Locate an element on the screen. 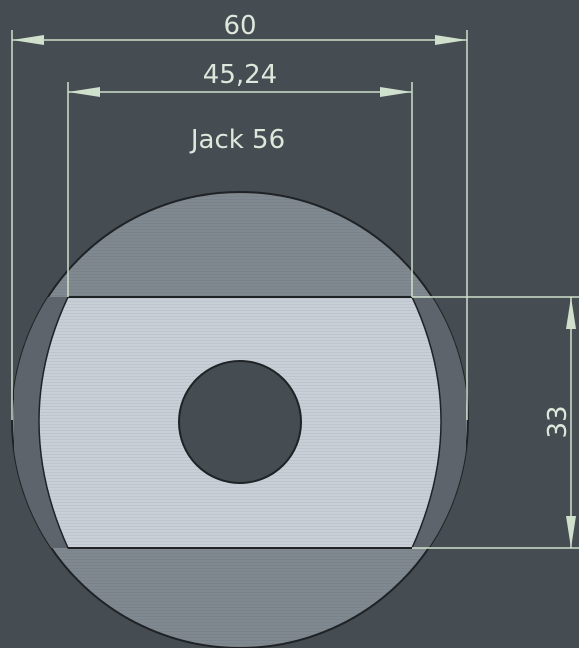  arrowhead-left-outer is located at coordinates (28, 40).